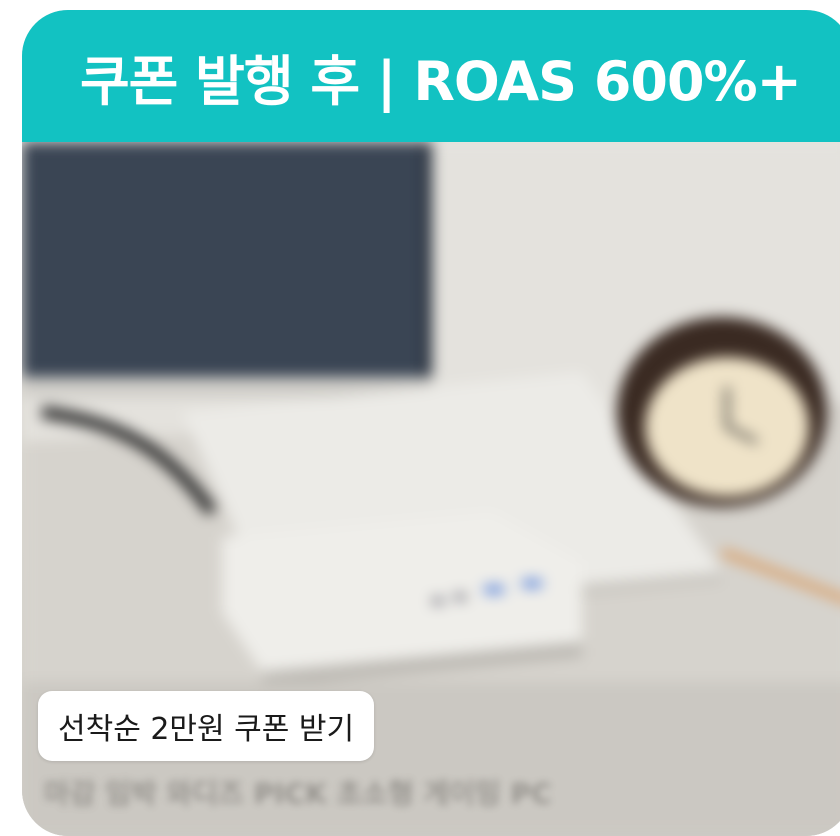 This screenshot has width=840, height=836. Describe the element at coordinates (298, 793) in the screenshot. I see `product-caption: 마감 임박 와디즈 PICK 초소형 게이밍 PC` at that location.